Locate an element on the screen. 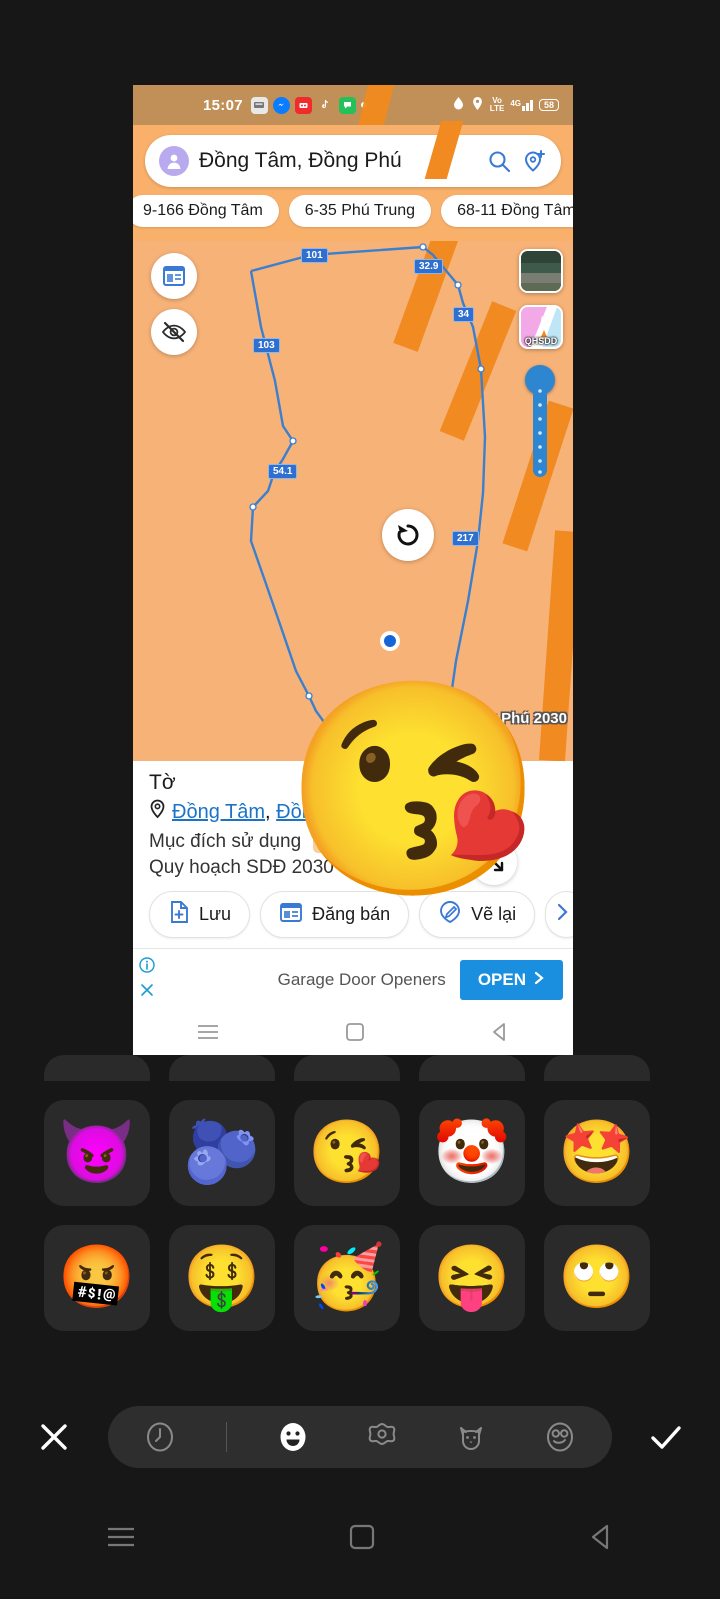 This screenshot has height=1599, width=720. save-button: Lưu is located at coordinates (200, 914).